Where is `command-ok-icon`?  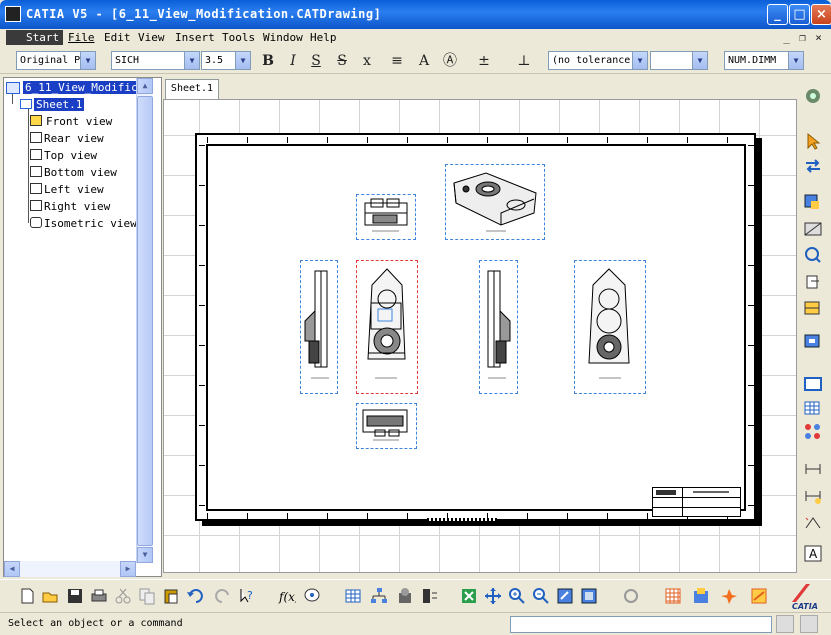
command-ok-icon is located at coordinates (785, 624).